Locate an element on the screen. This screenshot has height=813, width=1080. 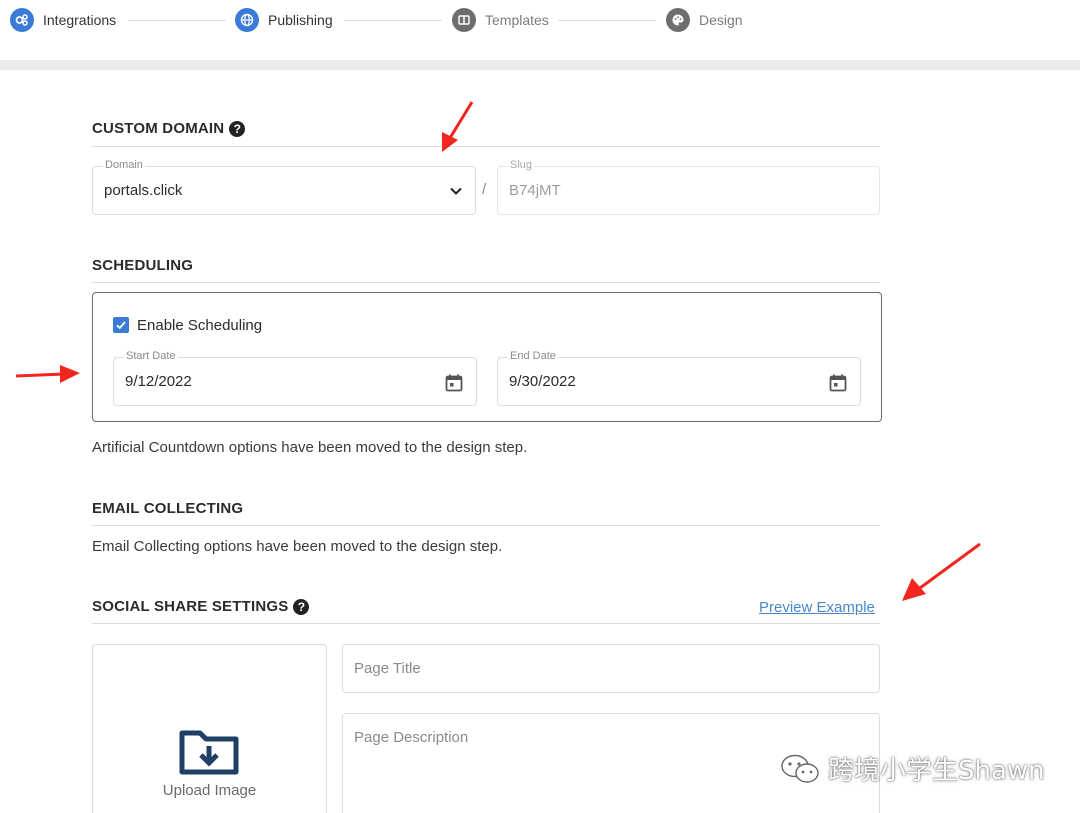
slug-value: B74jMT is located at coordinates (535, 190).